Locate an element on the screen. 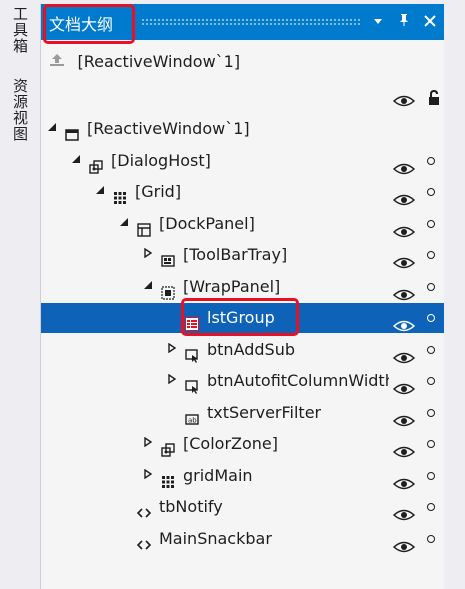  tree-item-label: [ReactiveWindow`1] is located at coordinates (168, 128).